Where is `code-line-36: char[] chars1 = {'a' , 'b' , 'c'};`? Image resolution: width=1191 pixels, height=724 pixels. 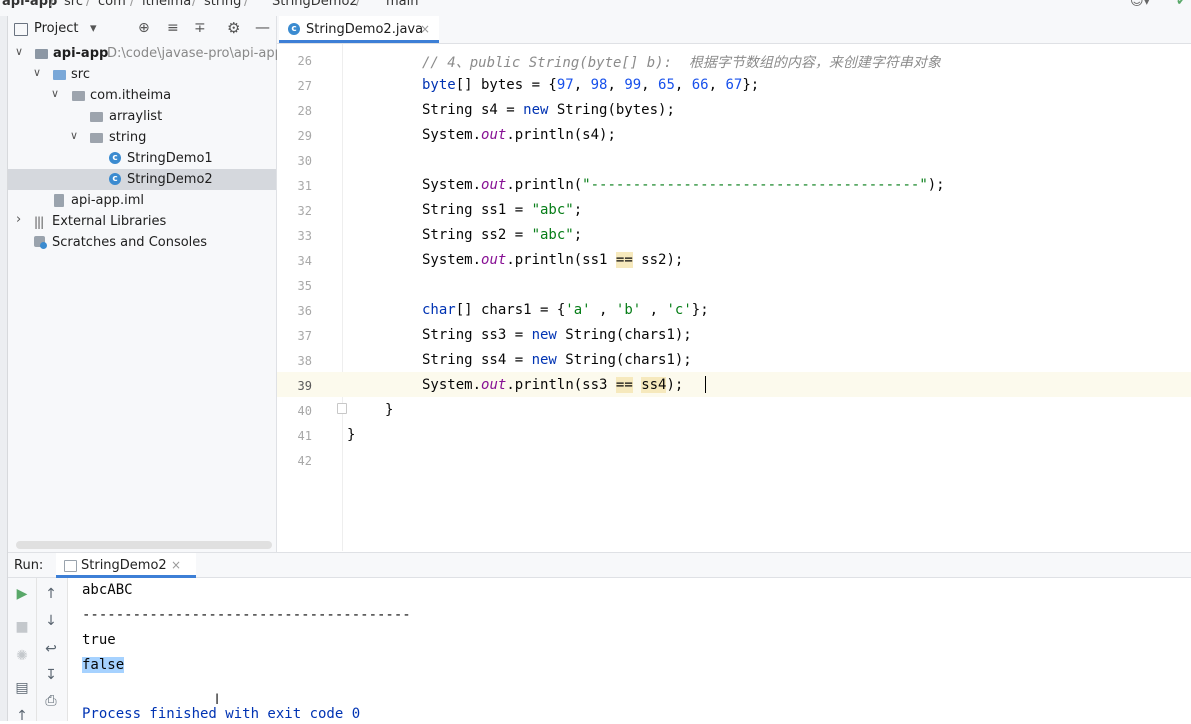 code-line-36: char[] chars1 = {'a' , 'b' , 'c'}; is located at coordinates (565, 310).